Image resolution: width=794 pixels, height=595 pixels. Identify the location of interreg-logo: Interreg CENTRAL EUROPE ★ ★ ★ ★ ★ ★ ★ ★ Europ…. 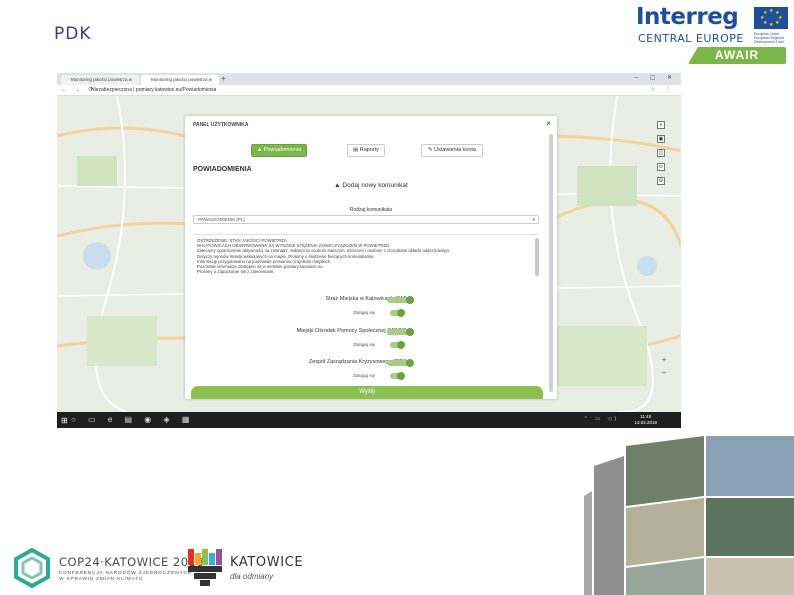
(713, 34).